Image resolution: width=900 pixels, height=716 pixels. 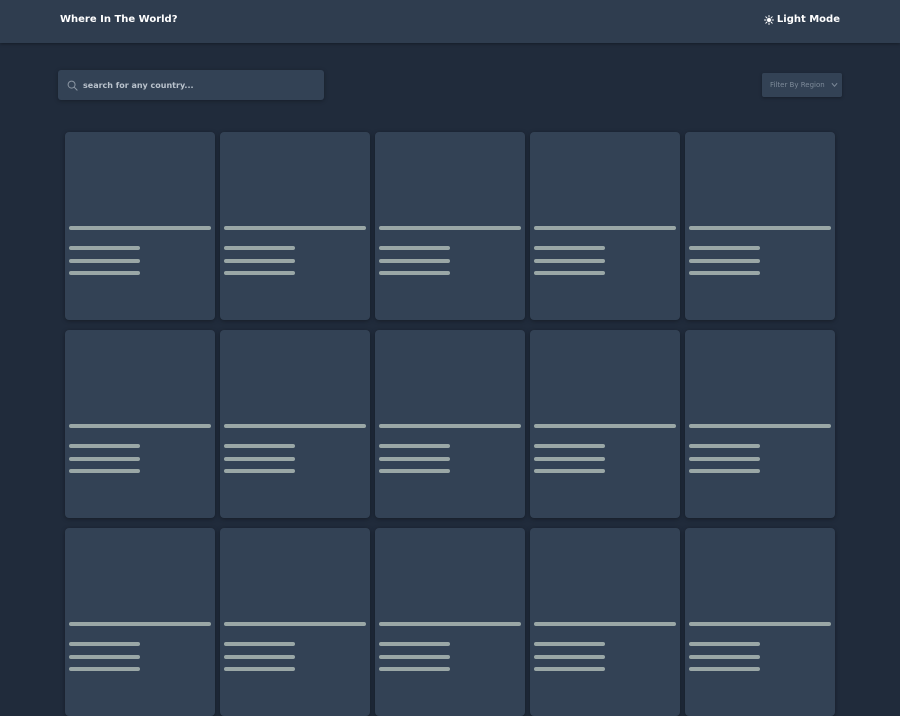 What do you see at coordinates (72, 85) in the screenshot?
I see `search-icon` at bounding box center [72, 85].